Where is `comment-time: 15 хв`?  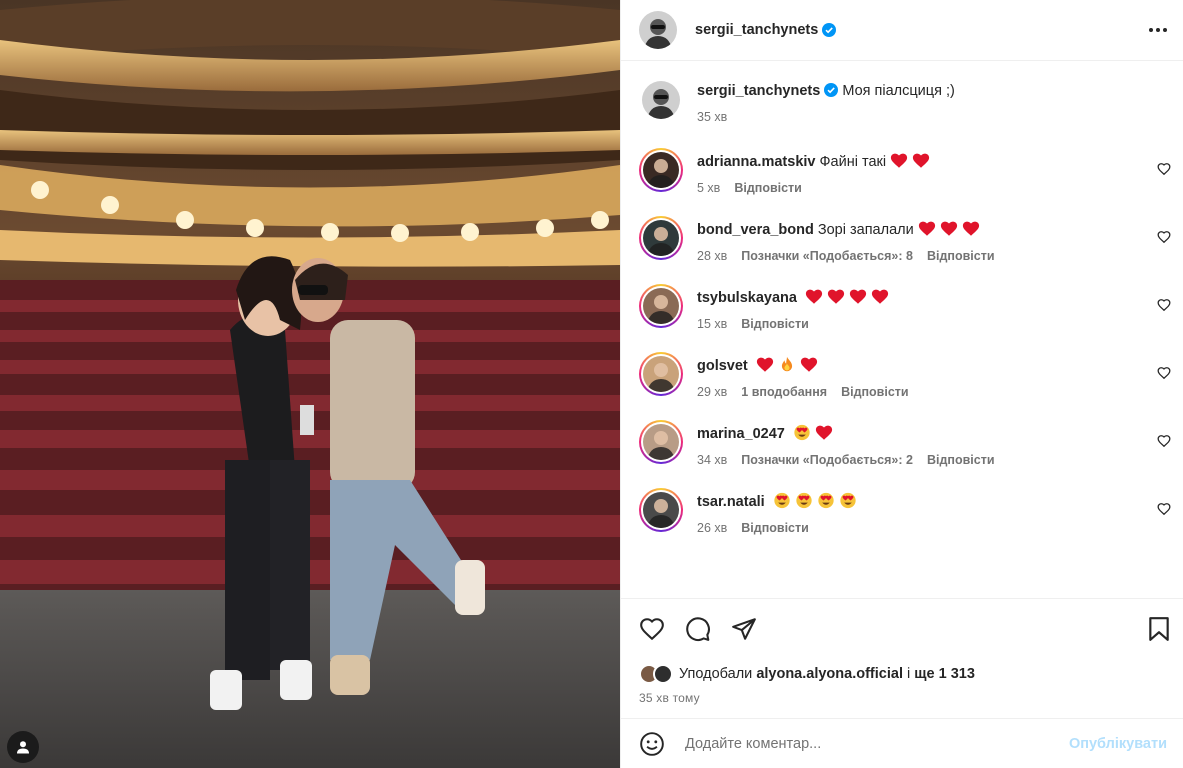
comment-time: 15 хв is located at coordinates (712, 324).